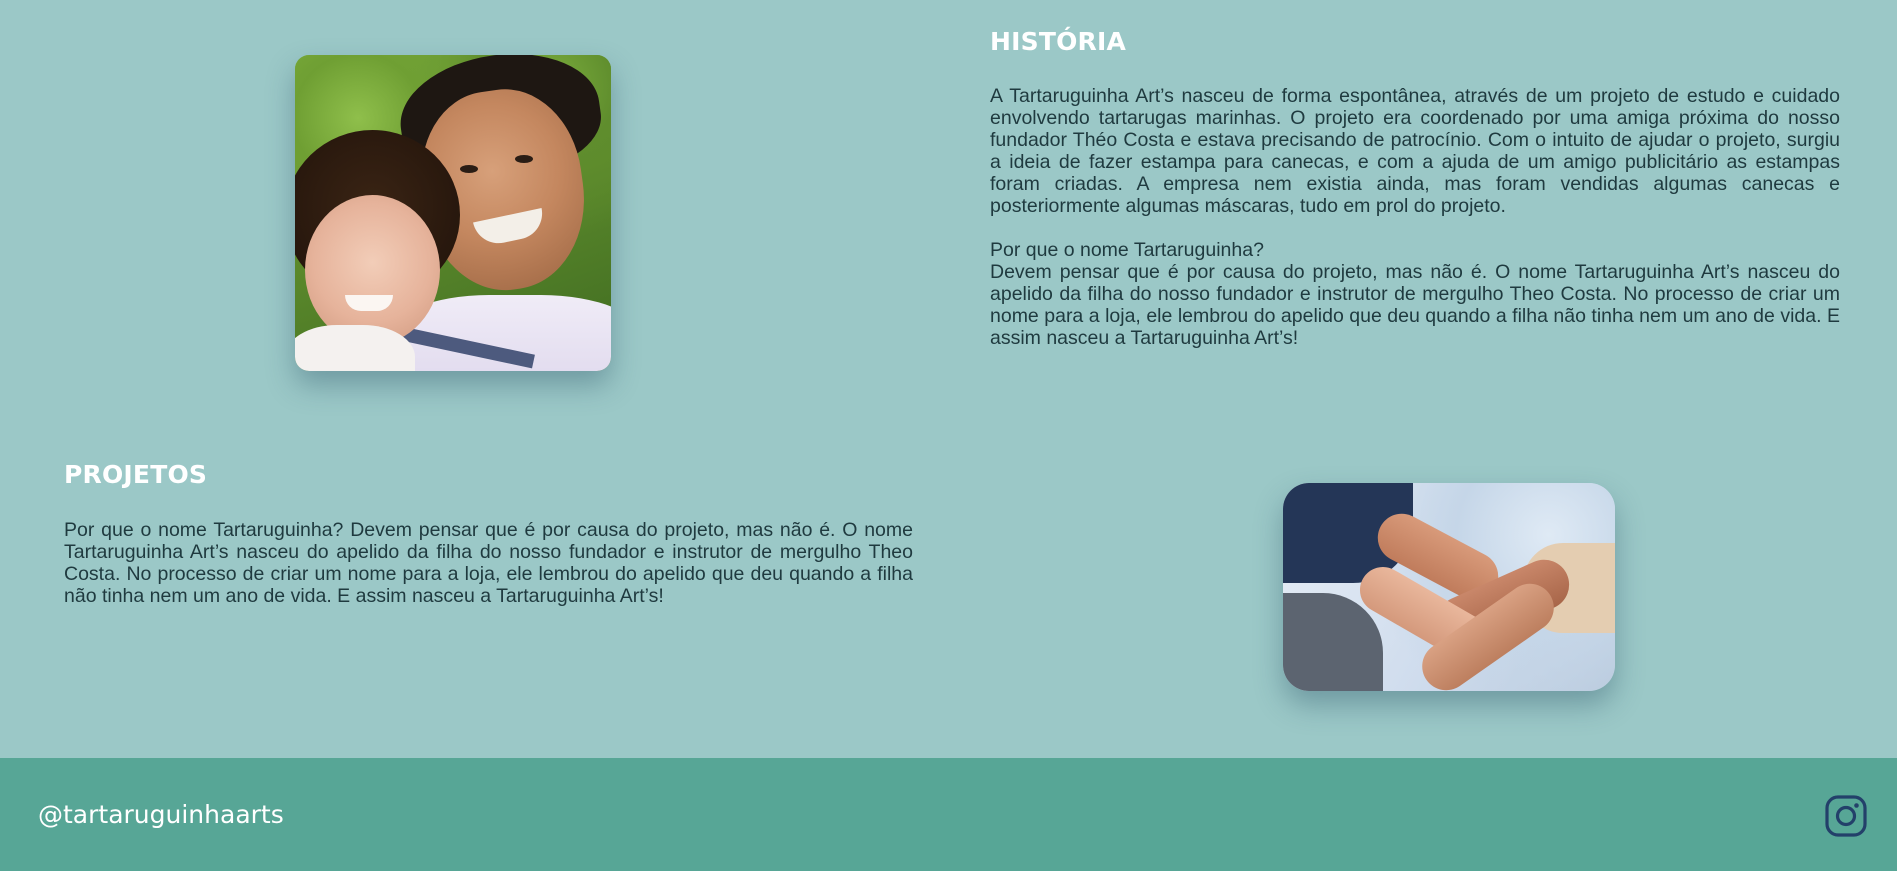 The image size is (1897, 871). What do you see at coordinates (948, 814) in the screenshot?
I see `footer: @tartaruguinhaarts` at bounding box center [948, 814].